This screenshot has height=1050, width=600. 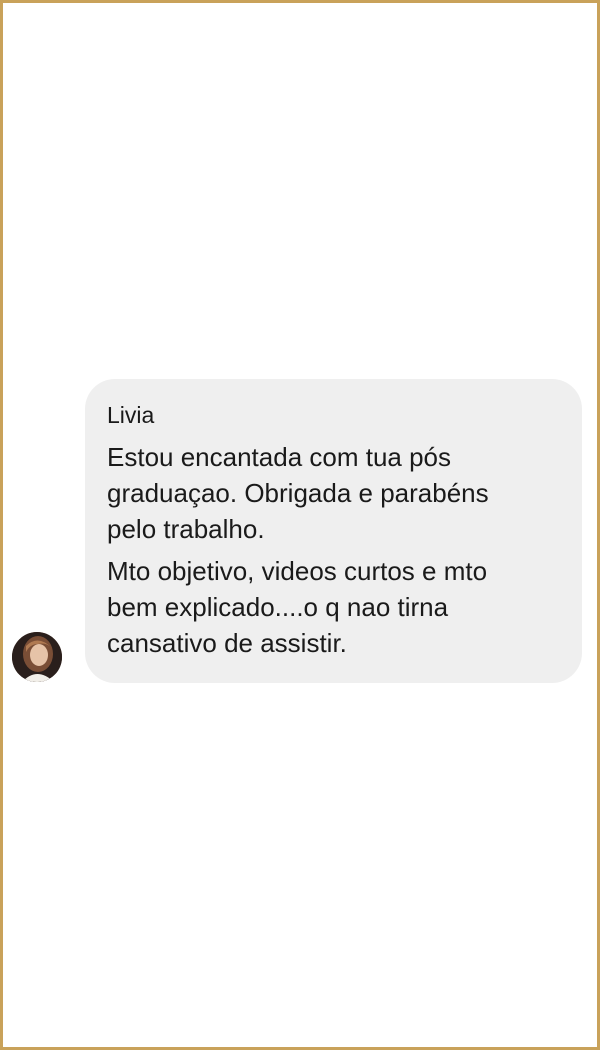 I want to click on sender-name: Livia, so click(x=131, y=415).